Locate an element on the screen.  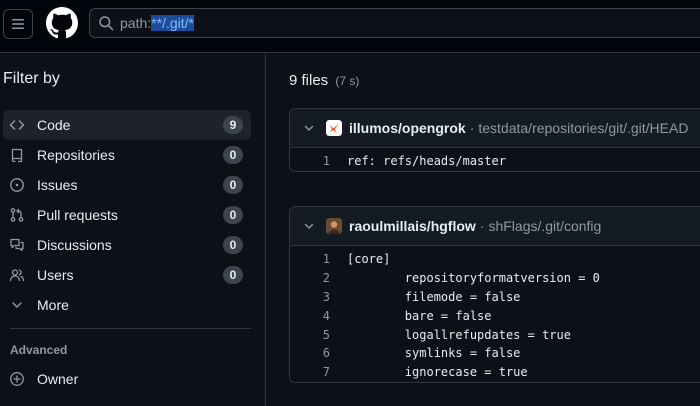
sidebar-item-pull-requests: Pull requests 0 is located at coordinates (127, 215).